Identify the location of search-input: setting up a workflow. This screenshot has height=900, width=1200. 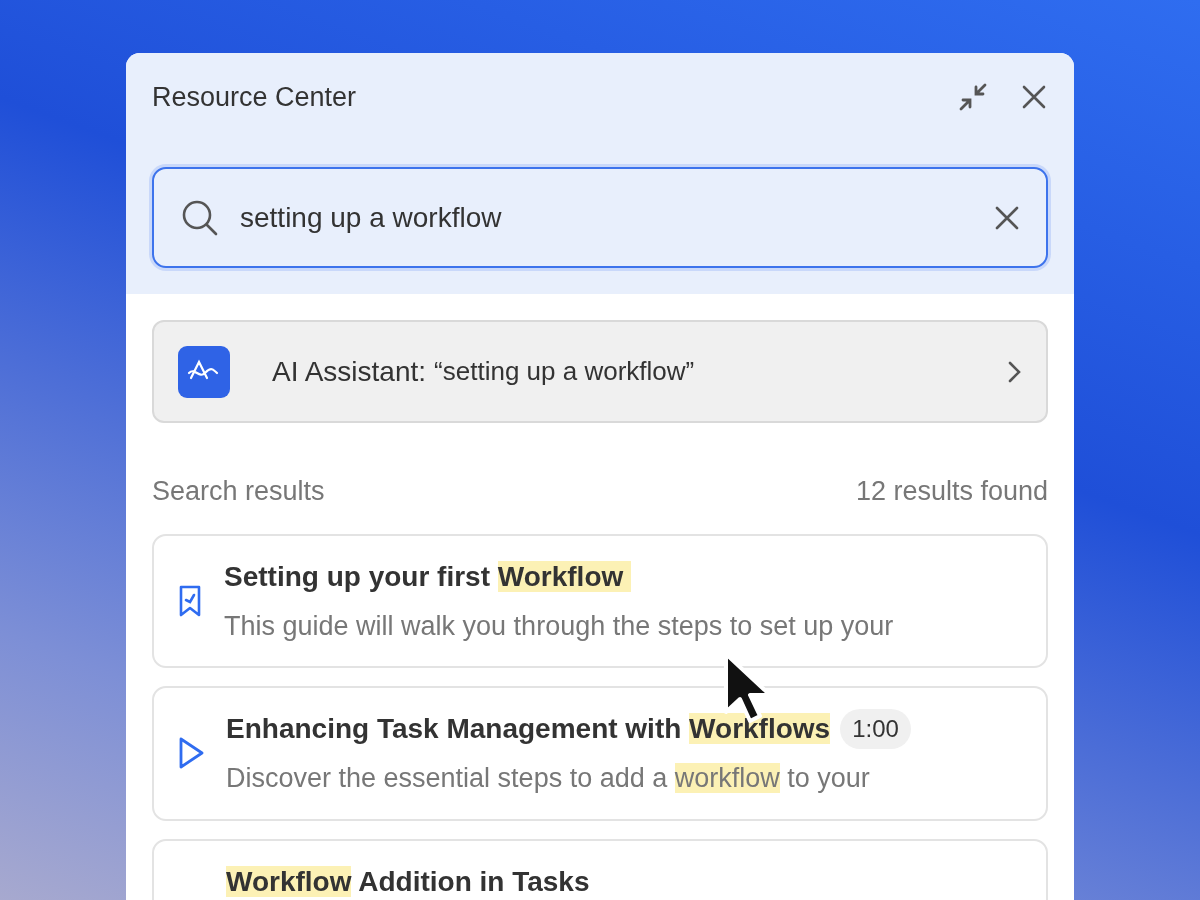
(607, 217).